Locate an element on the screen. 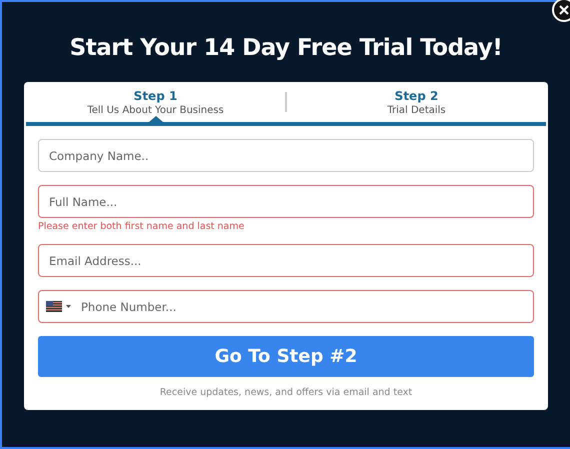 This screenshot has height=449, width=570. step-tab: Step 2 Trial Details is located at coordinates (416, 102).